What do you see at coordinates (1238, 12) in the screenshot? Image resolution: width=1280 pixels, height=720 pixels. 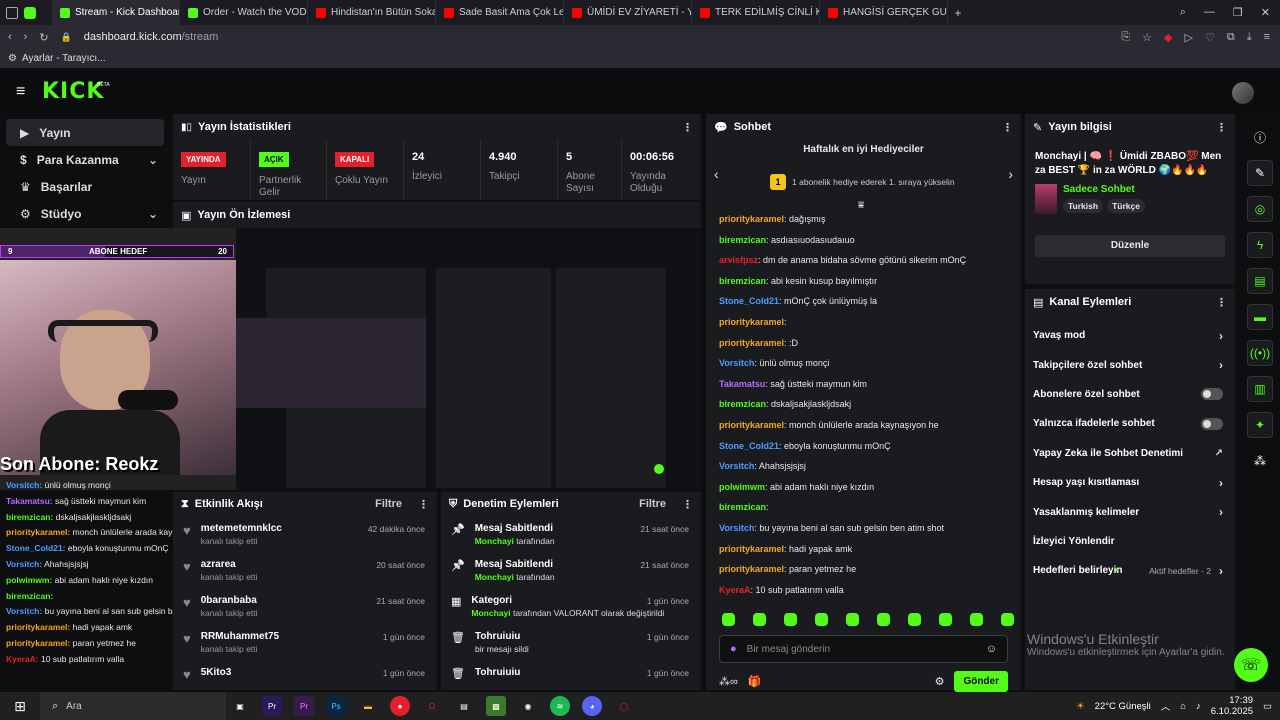 I see `maximize-icon: ❐` at bounding box center [1238, 12].